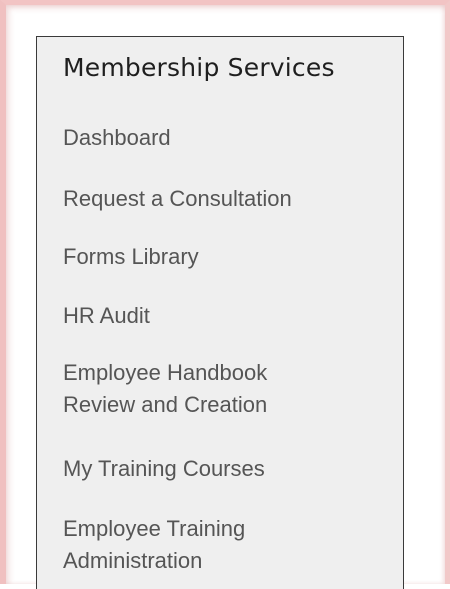 The image size is (450, 589). What do you see at coordinates (117, 137) in the screenshot?
I see `sidebar-item-label: Dashboard` at bounding box center [117, 137].